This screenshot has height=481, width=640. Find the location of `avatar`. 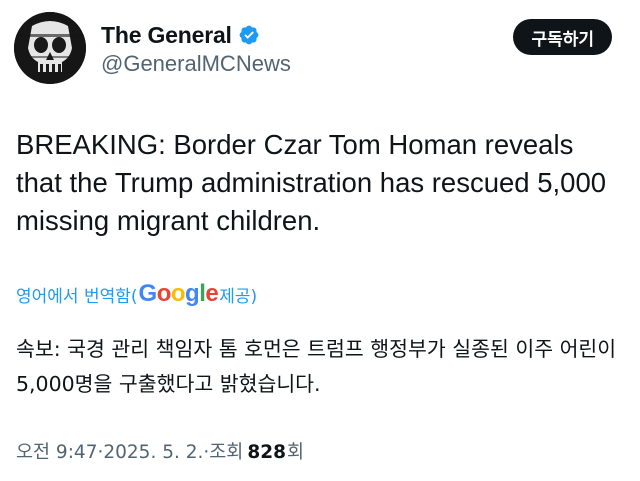

avatar is located at coordinates (50, 48).